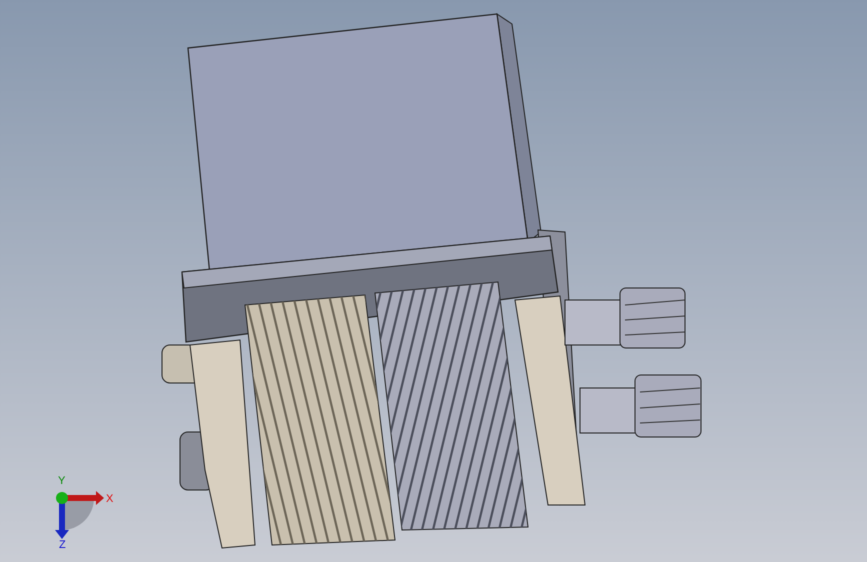 Image resolution: width=867 pixels, height=562 pixels. I want to click on axis-label: Y, so click(62, 481).